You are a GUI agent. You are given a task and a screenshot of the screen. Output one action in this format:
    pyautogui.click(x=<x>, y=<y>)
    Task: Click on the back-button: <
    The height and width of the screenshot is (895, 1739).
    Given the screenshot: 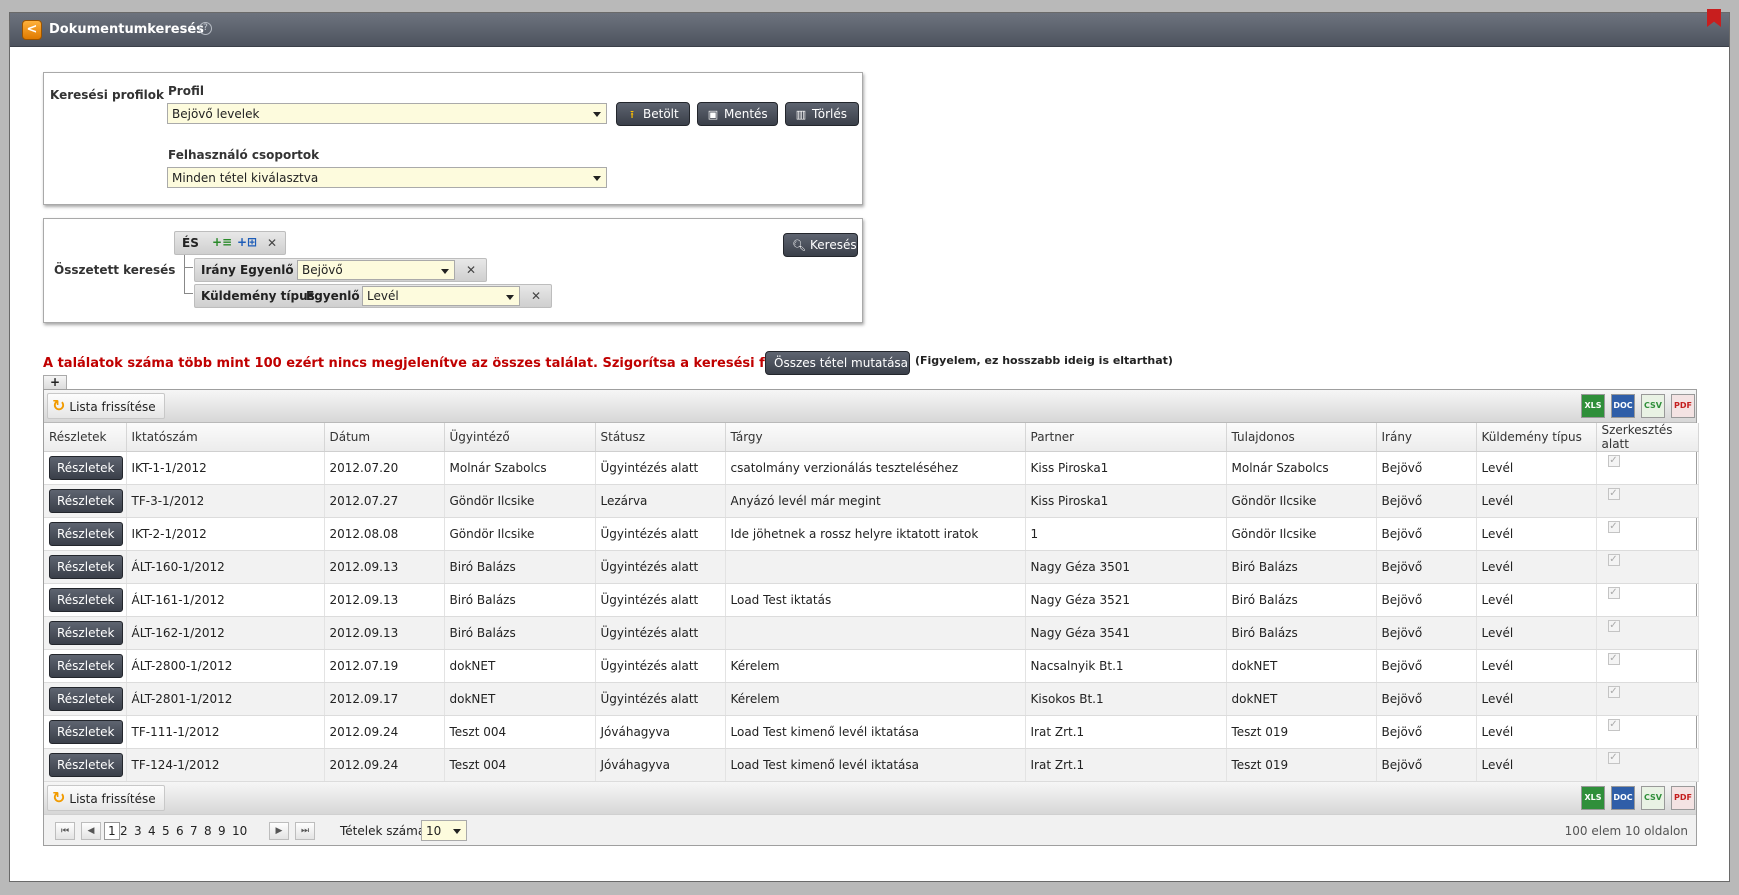 What is the action you would take?
    pyautogui.click(x=32, y=30)
    